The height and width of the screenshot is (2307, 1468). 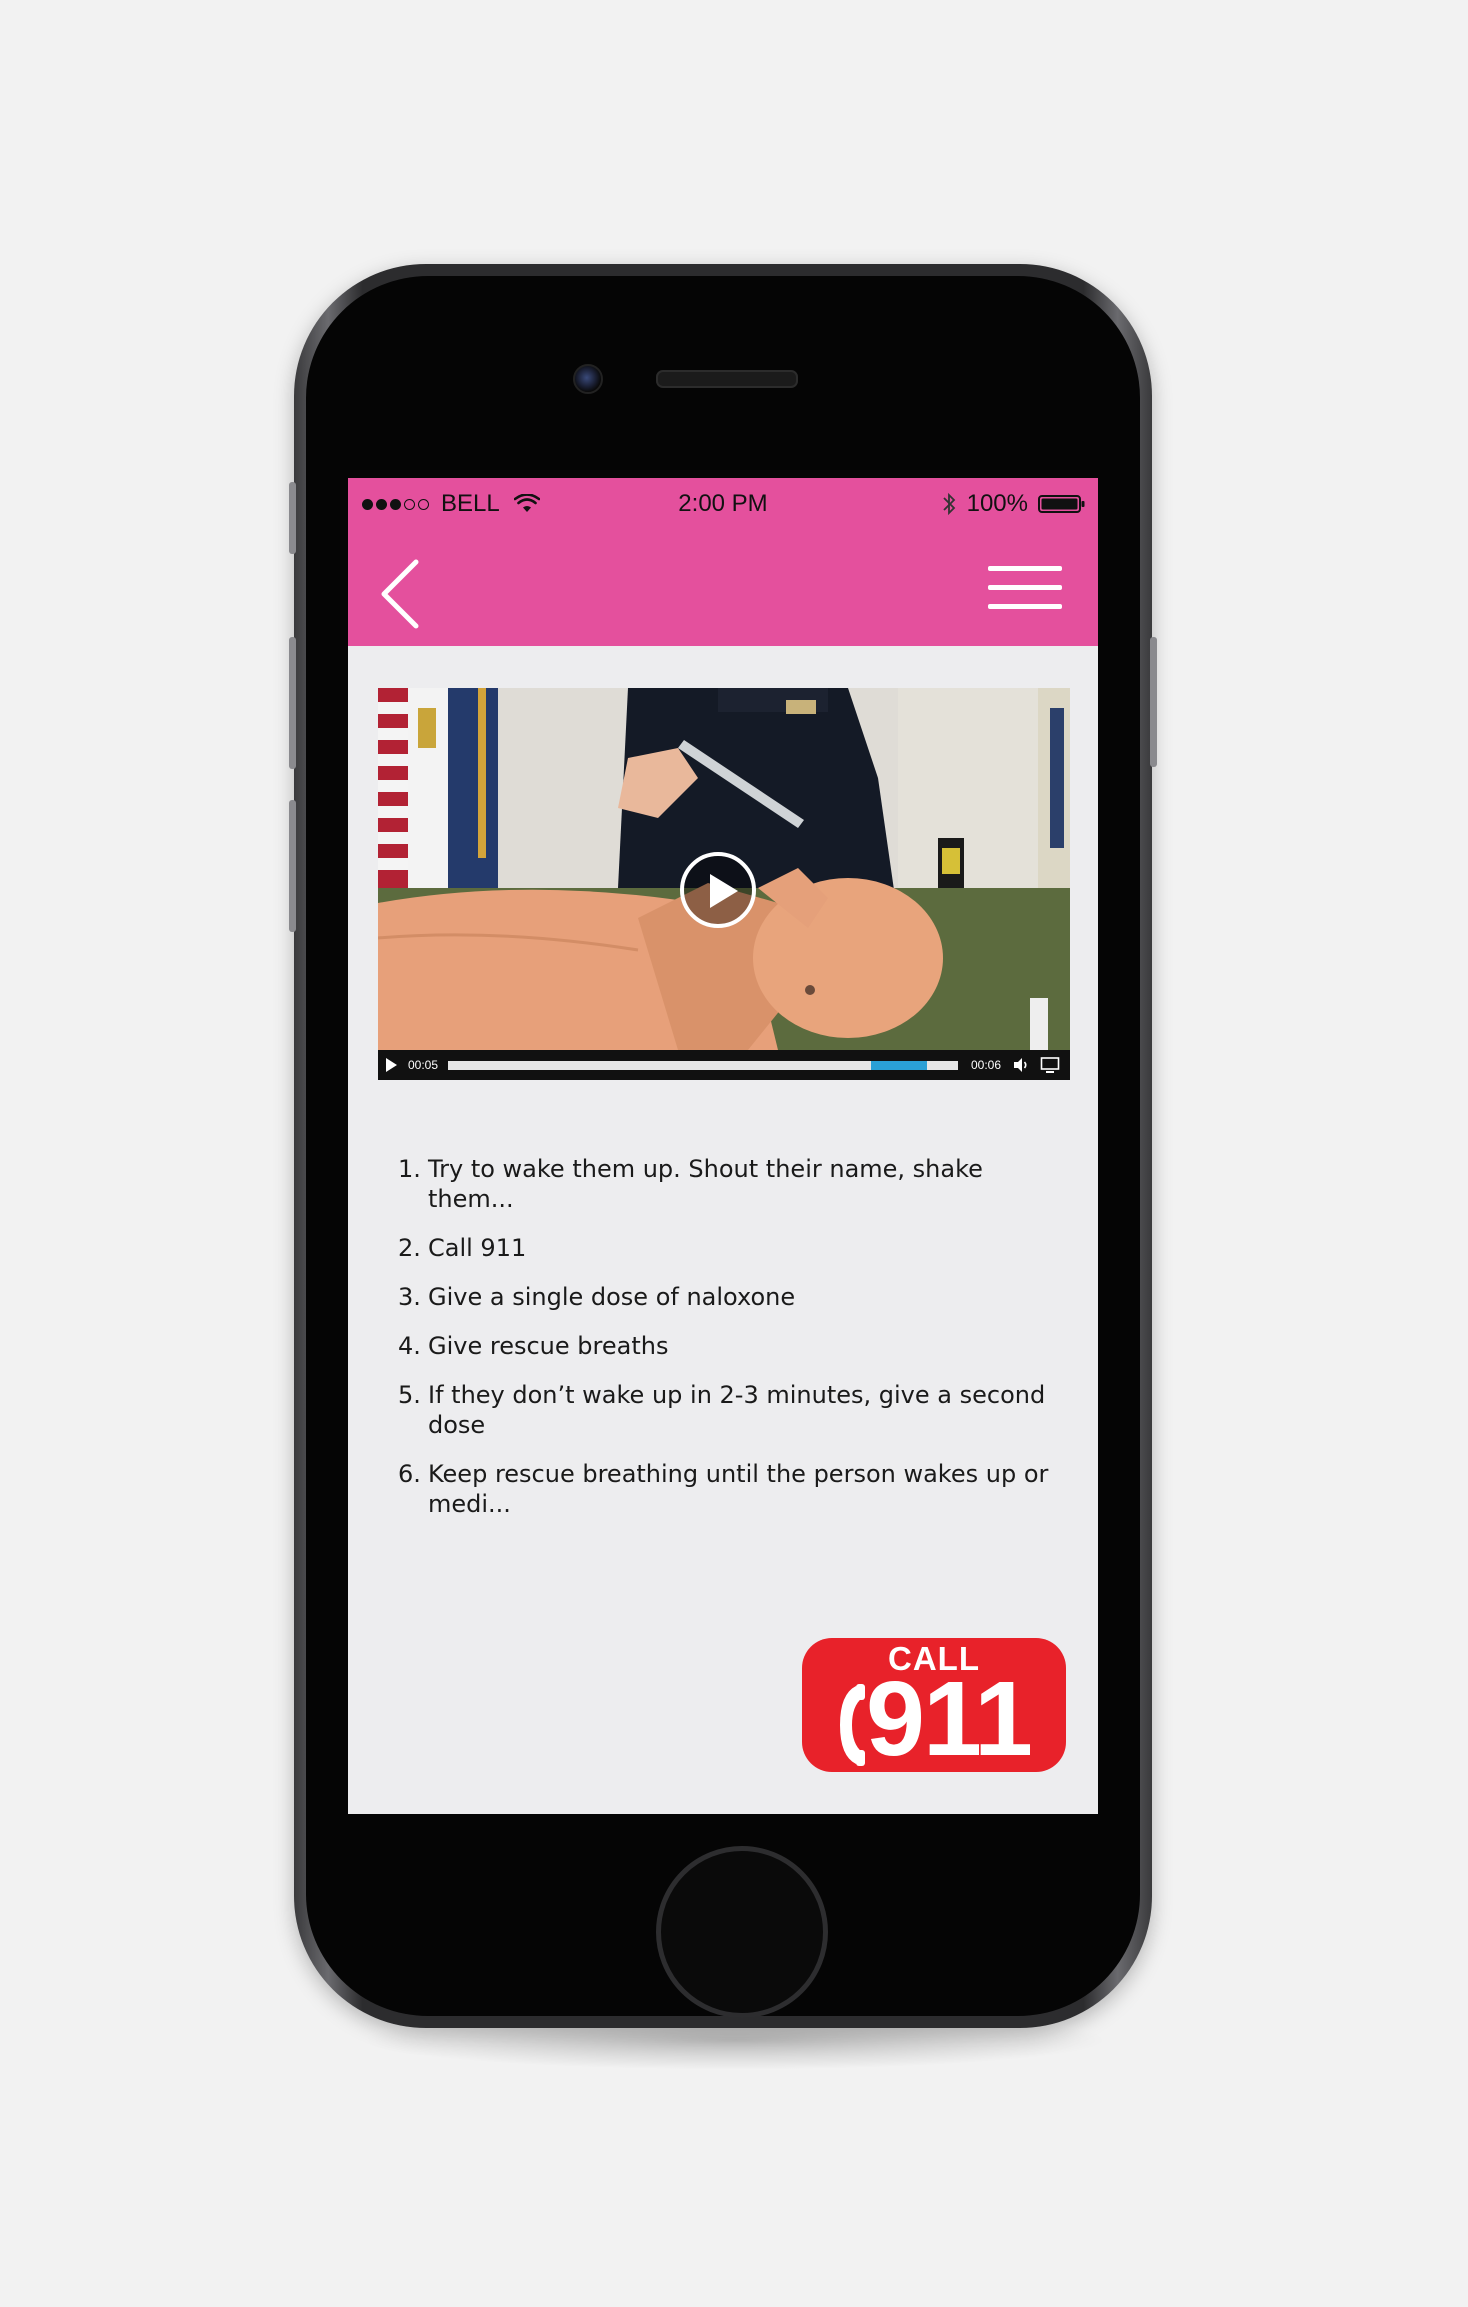 I want to click on nav-bar, so click(x=723, y=588).